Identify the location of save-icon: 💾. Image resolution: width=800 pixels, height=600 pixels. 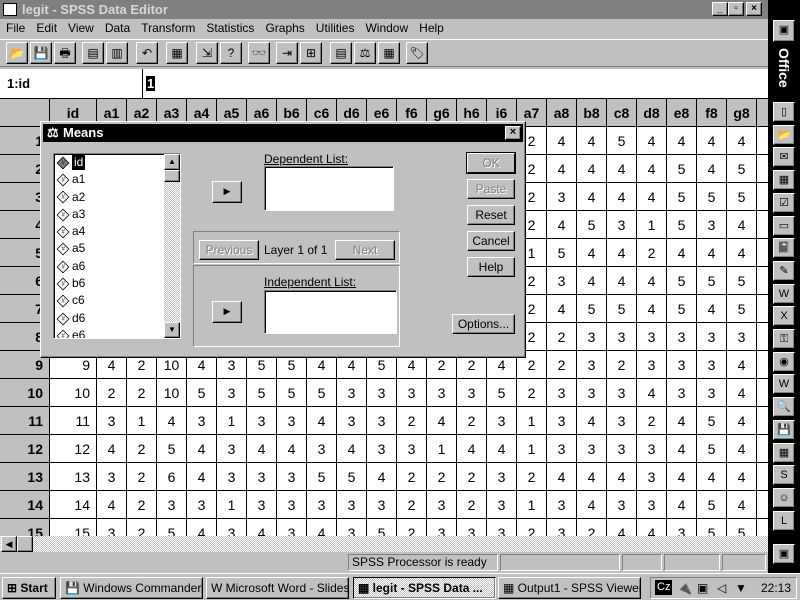
(41, 53).